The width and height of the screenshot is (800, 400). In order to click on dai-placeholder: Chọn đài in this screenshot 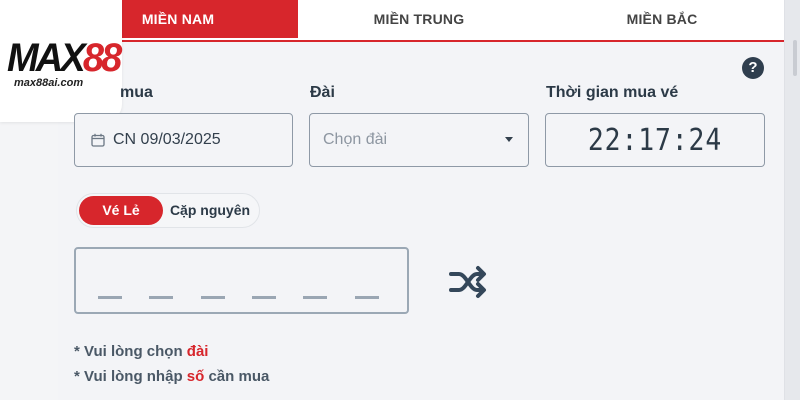, I will do `click(355, 139)`.